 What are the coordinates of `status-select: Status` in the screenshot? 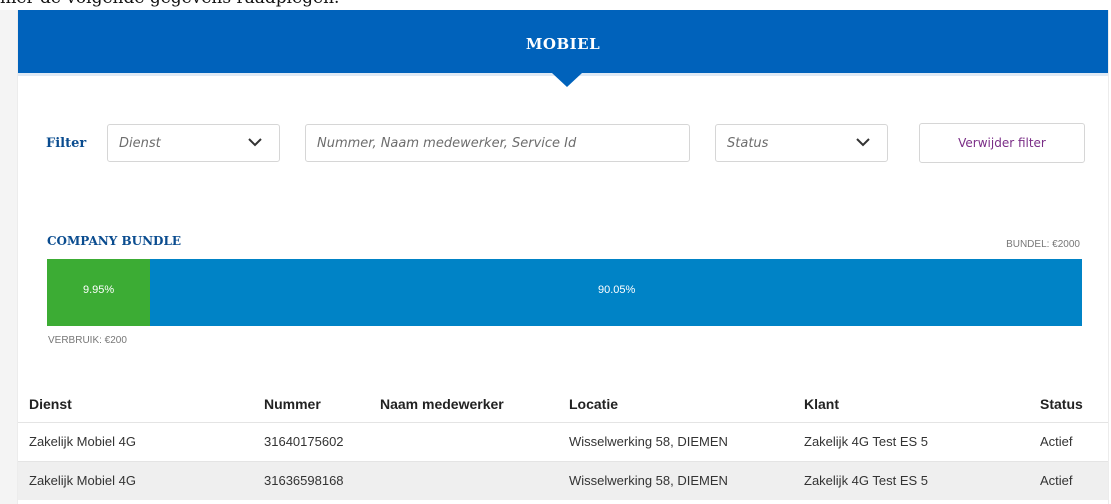 It's located at (801, 143).